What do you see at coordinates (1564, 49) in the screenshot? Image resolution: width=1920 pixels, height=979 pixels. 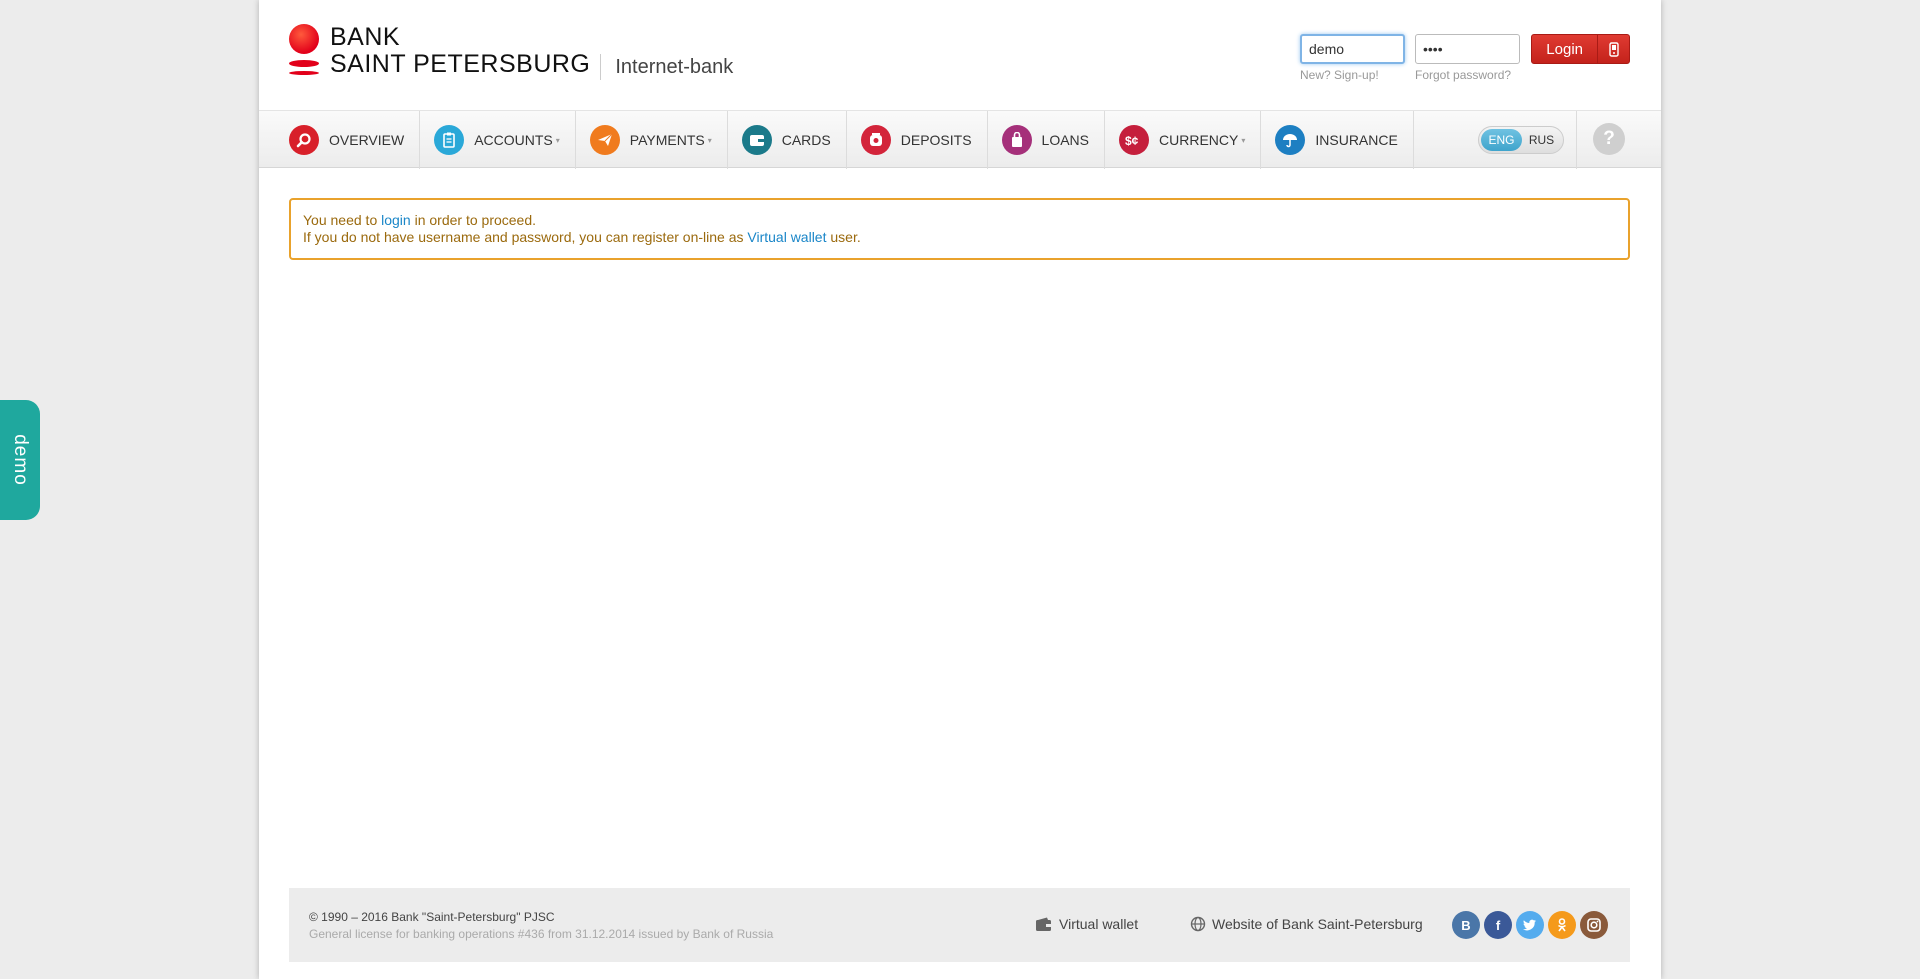 I see `login-button-label: Login` at bounding box center [1564, 49].